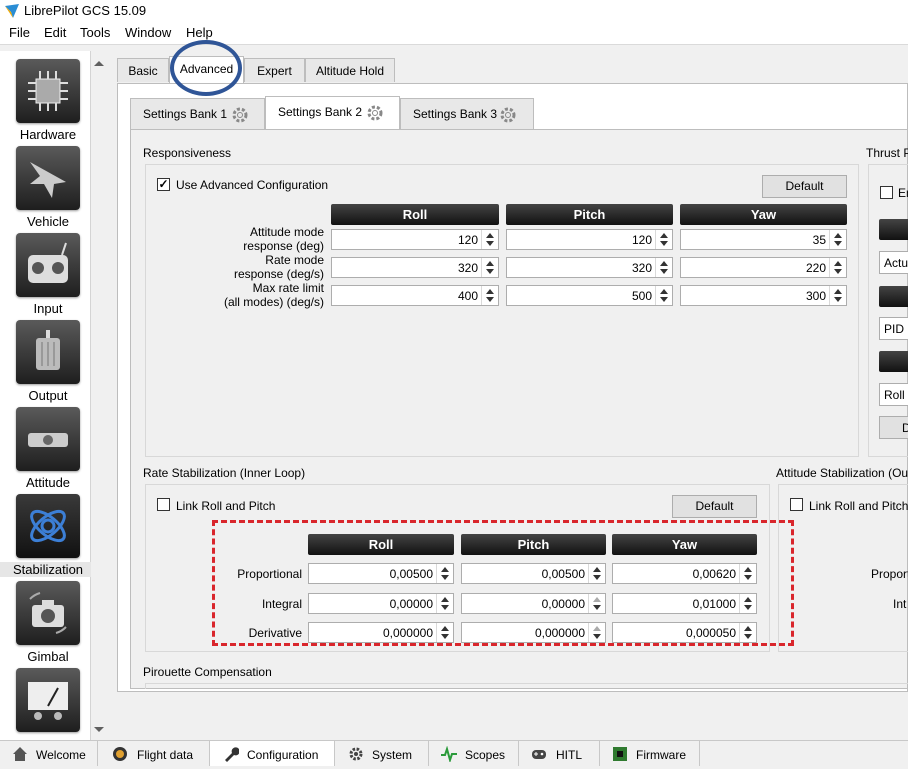  Describe the element at coordinates (45, 357) in the screenshot. I see `sidebar-item-output: Output` at that location.